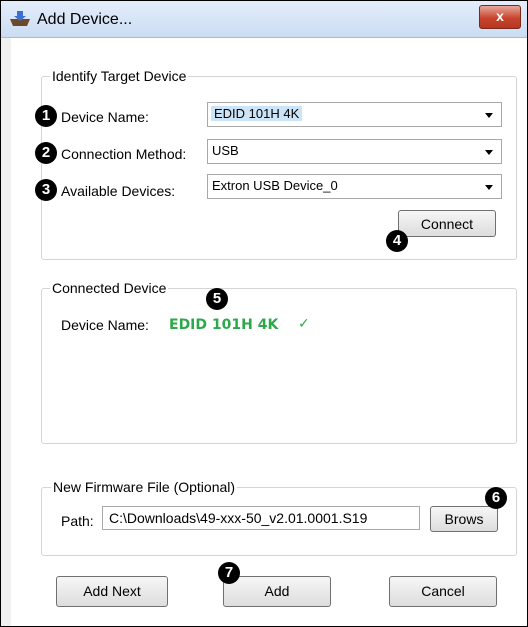 This screenshot has width=528, height=627. I want to click on device-icon, so click(20, 18).